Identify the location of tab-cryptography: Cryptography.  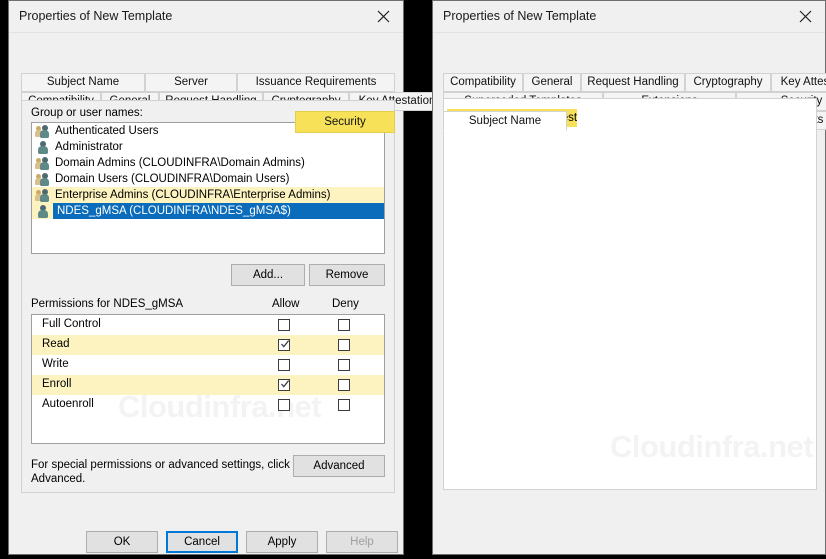
(728, 82).